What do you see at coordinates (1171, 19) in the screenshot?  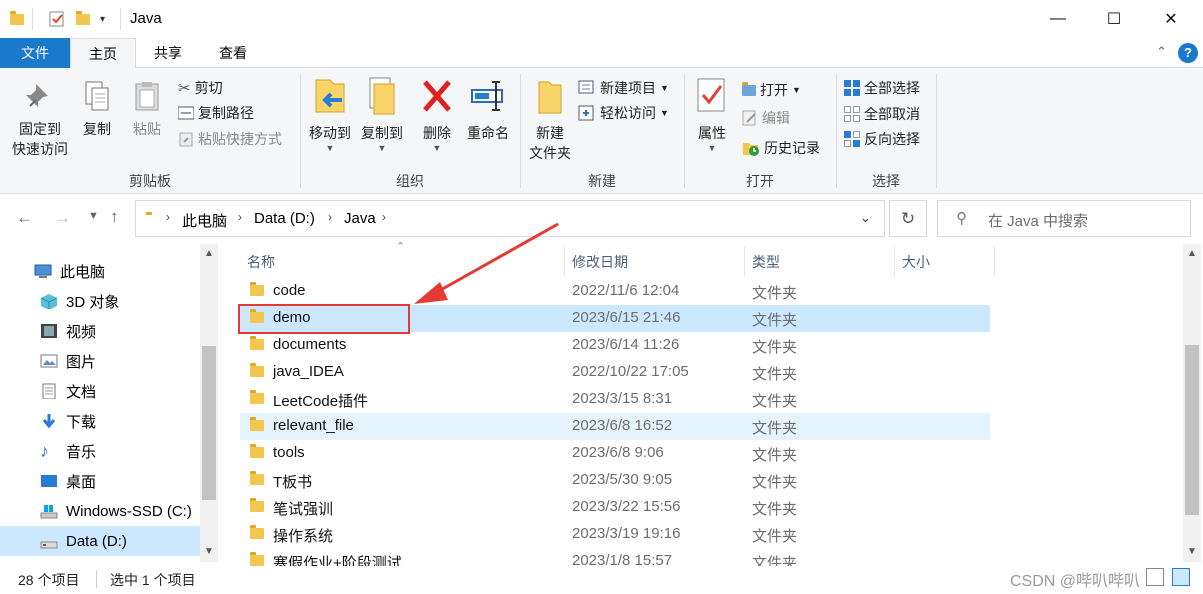 I see `close-button: ✕` at bounding box center [1171, 19].